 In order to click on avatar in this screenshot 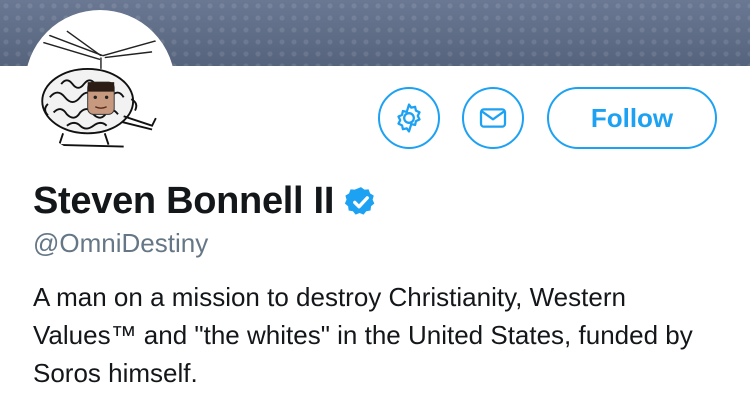, I will do `click(100, 85)`.